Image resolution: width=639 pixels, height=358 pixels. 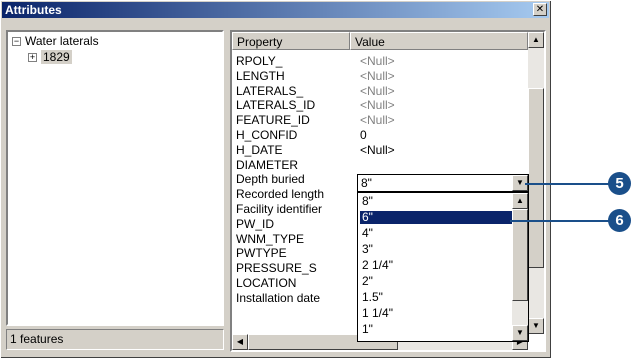 I want to click on callout-5-leader, so click(x=568, y=184).